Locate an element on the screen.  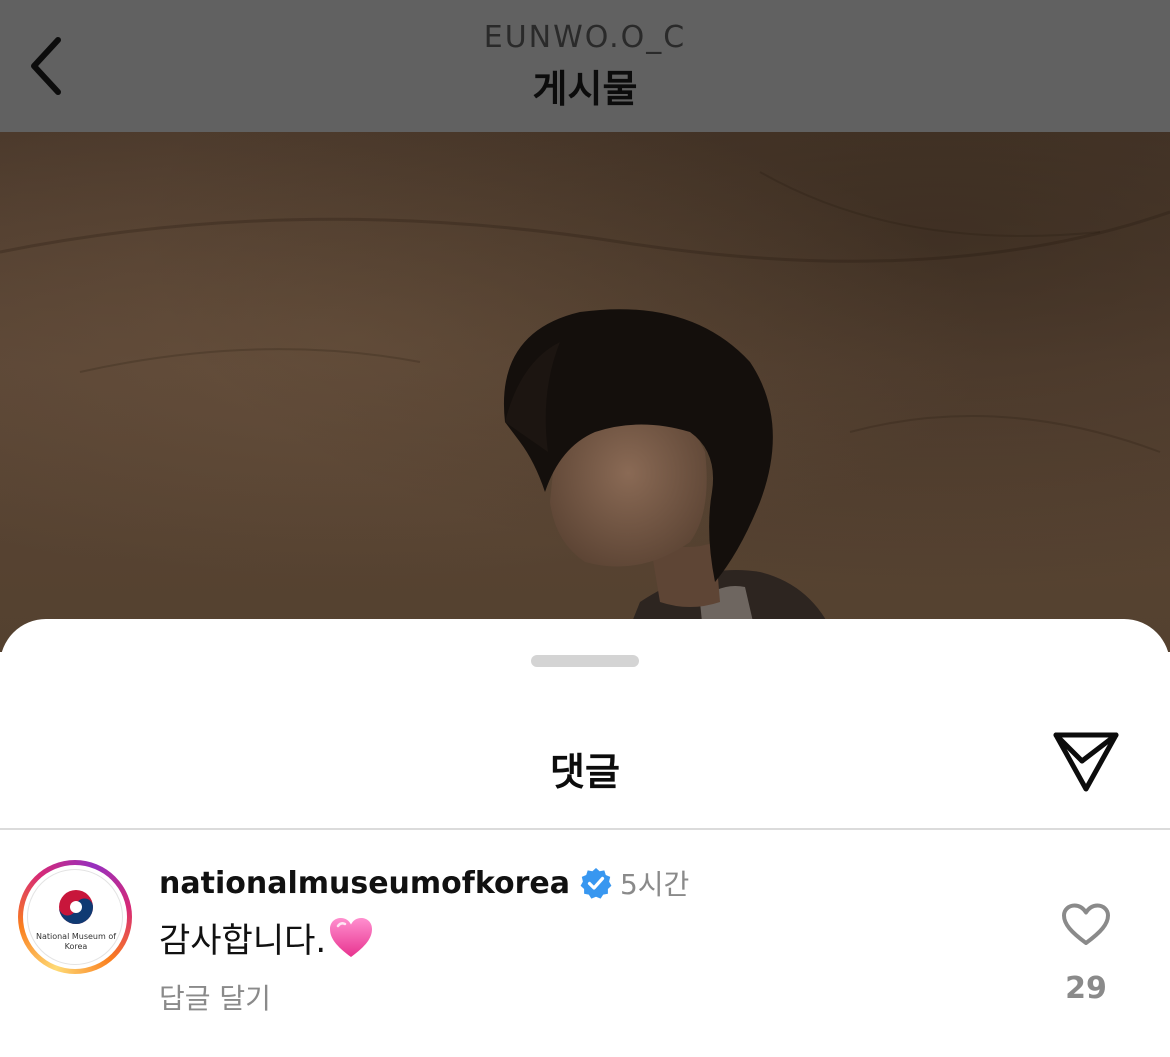
comments-title: 댓글 is located at coordinates (585, 772).